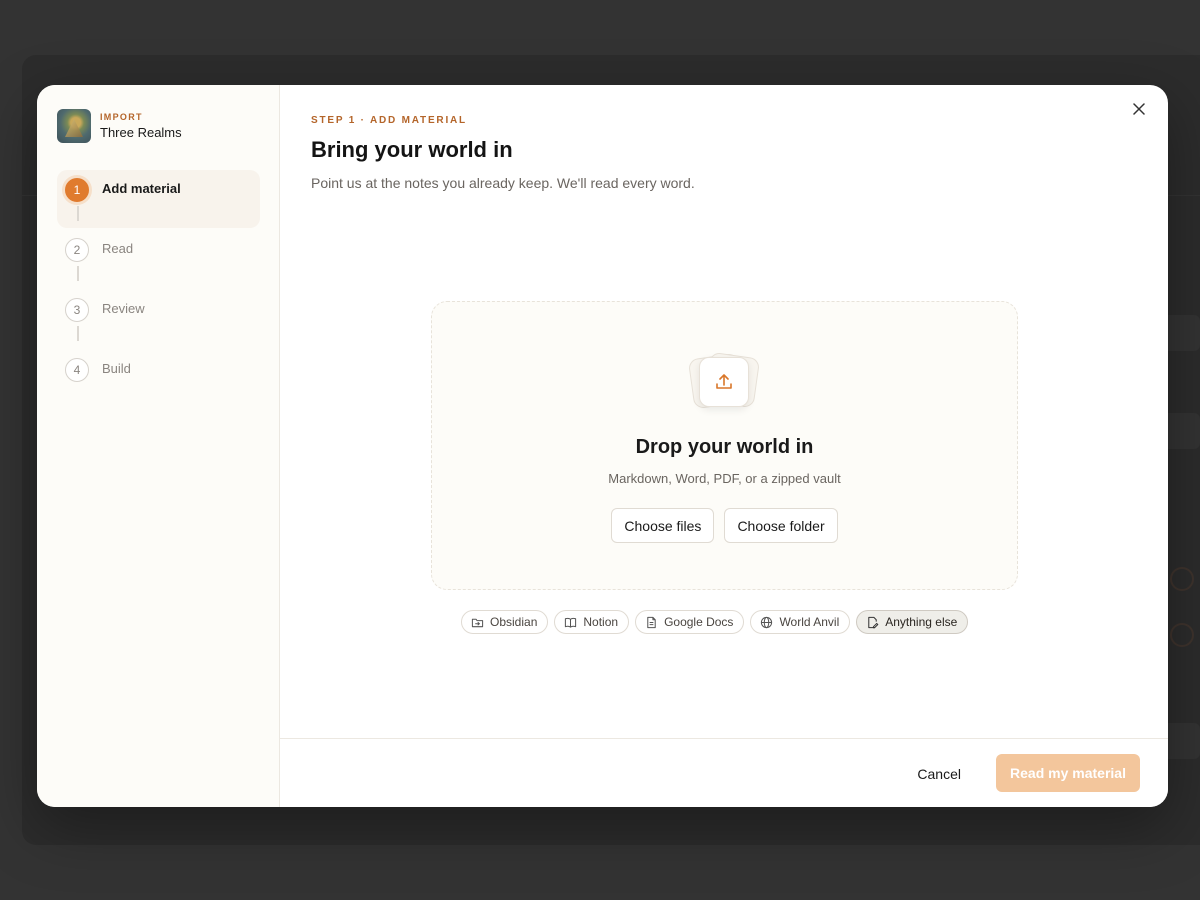 Image resolution: width=1200 pixels, height=900 pixels. I want to click on document-icon, so click(651, 622).